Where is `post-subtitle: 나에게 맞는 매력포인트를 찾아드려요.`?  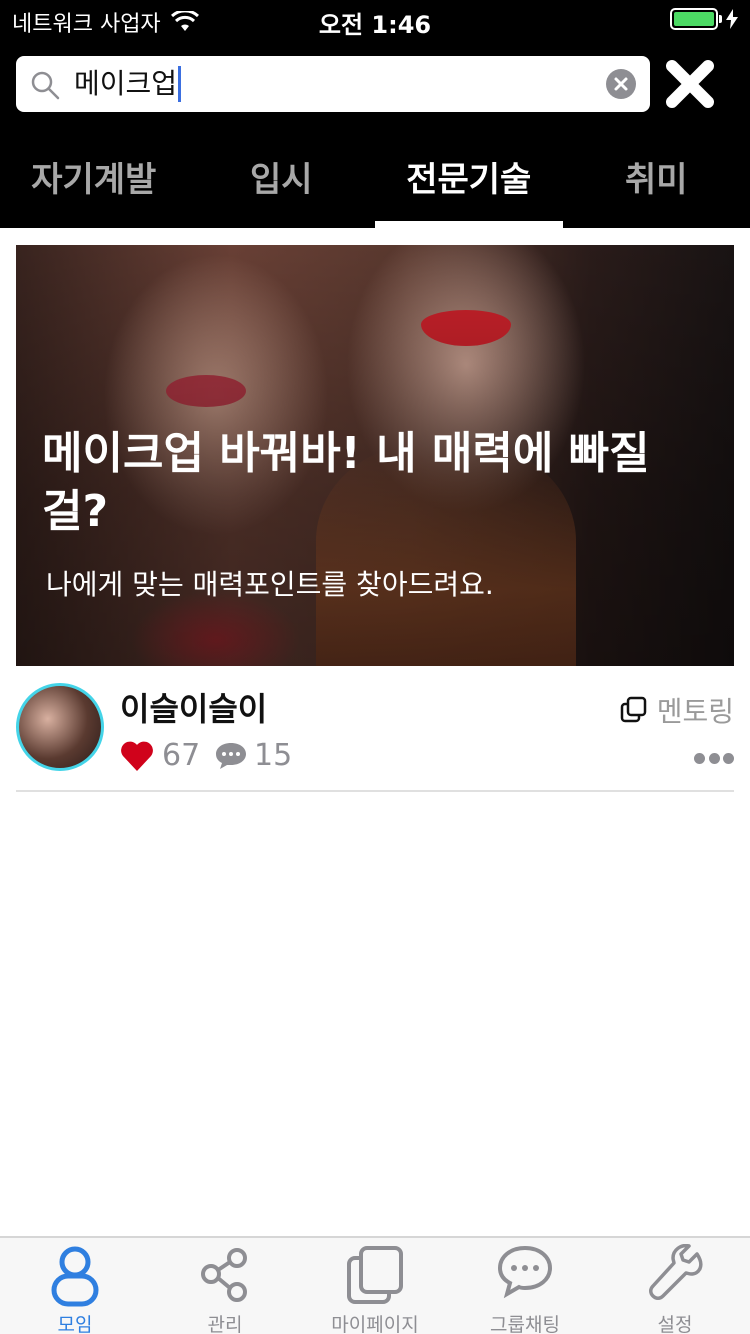
post-subtitle: 나에게 맞는 매력포인트를 찾아드려요. is located at coordinates (270, 584).